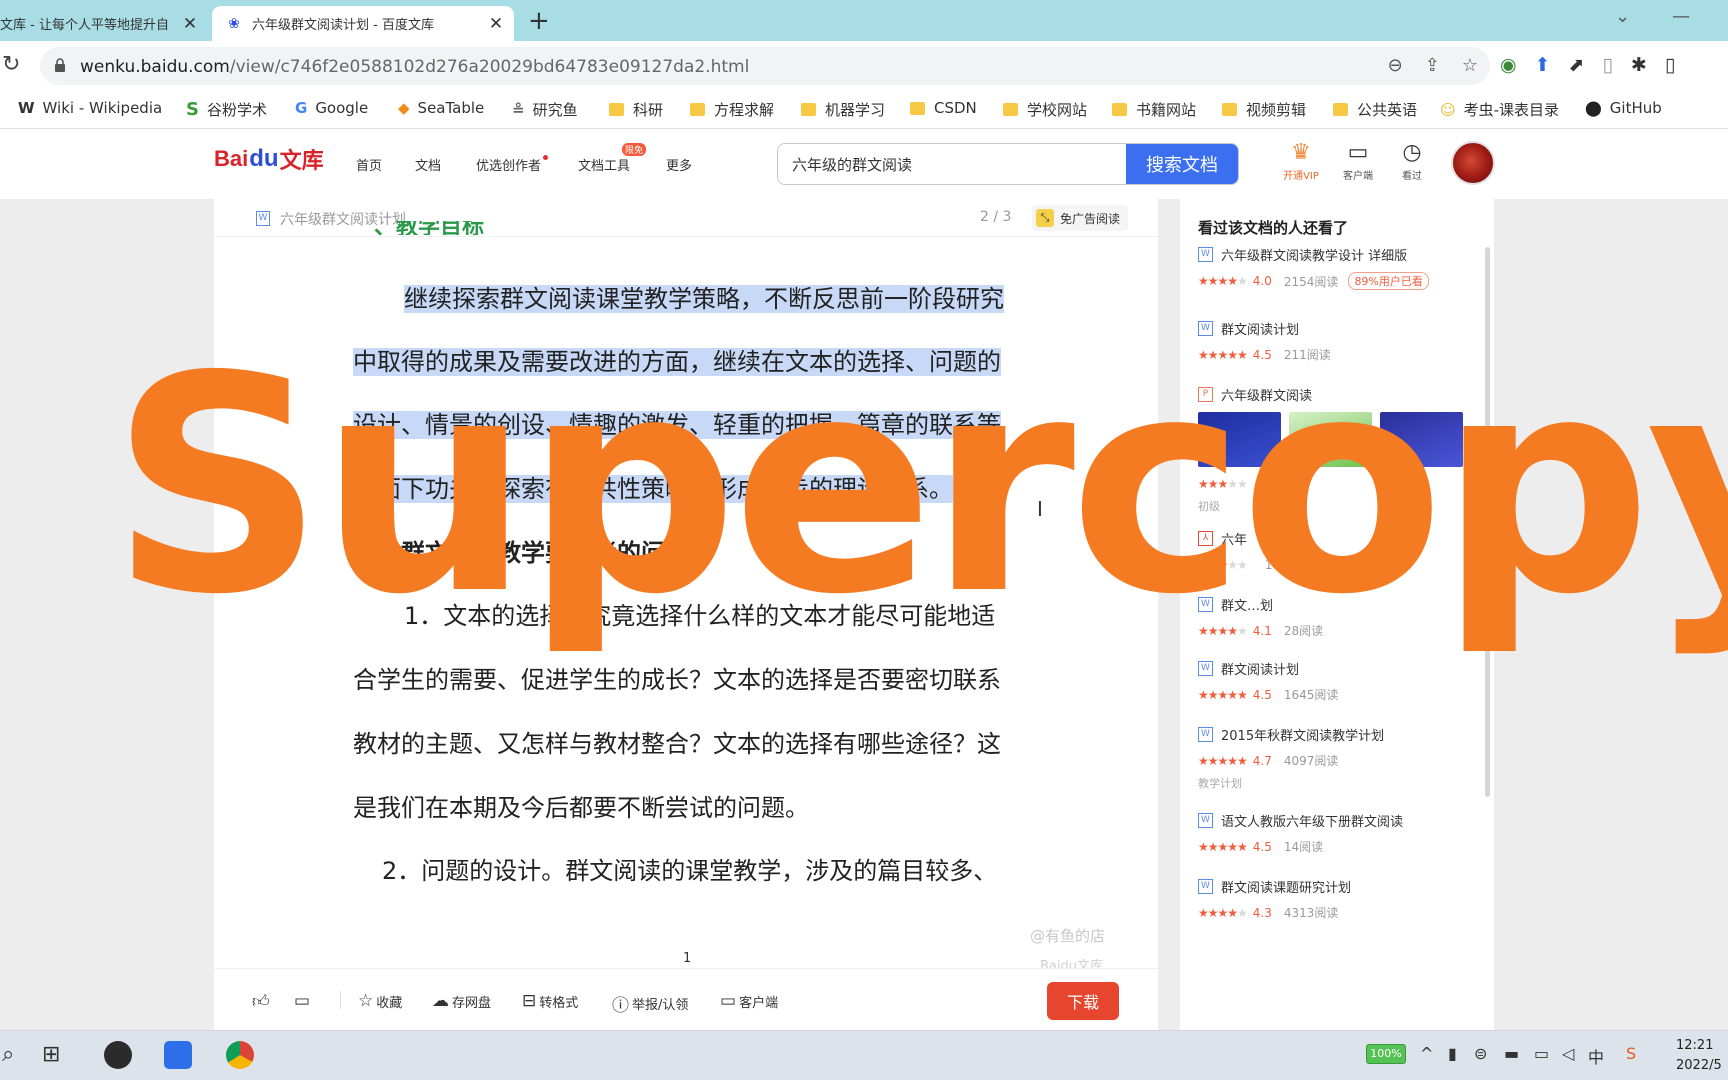  I want to click on sidebar-scrollbar, so click(1487, 522).